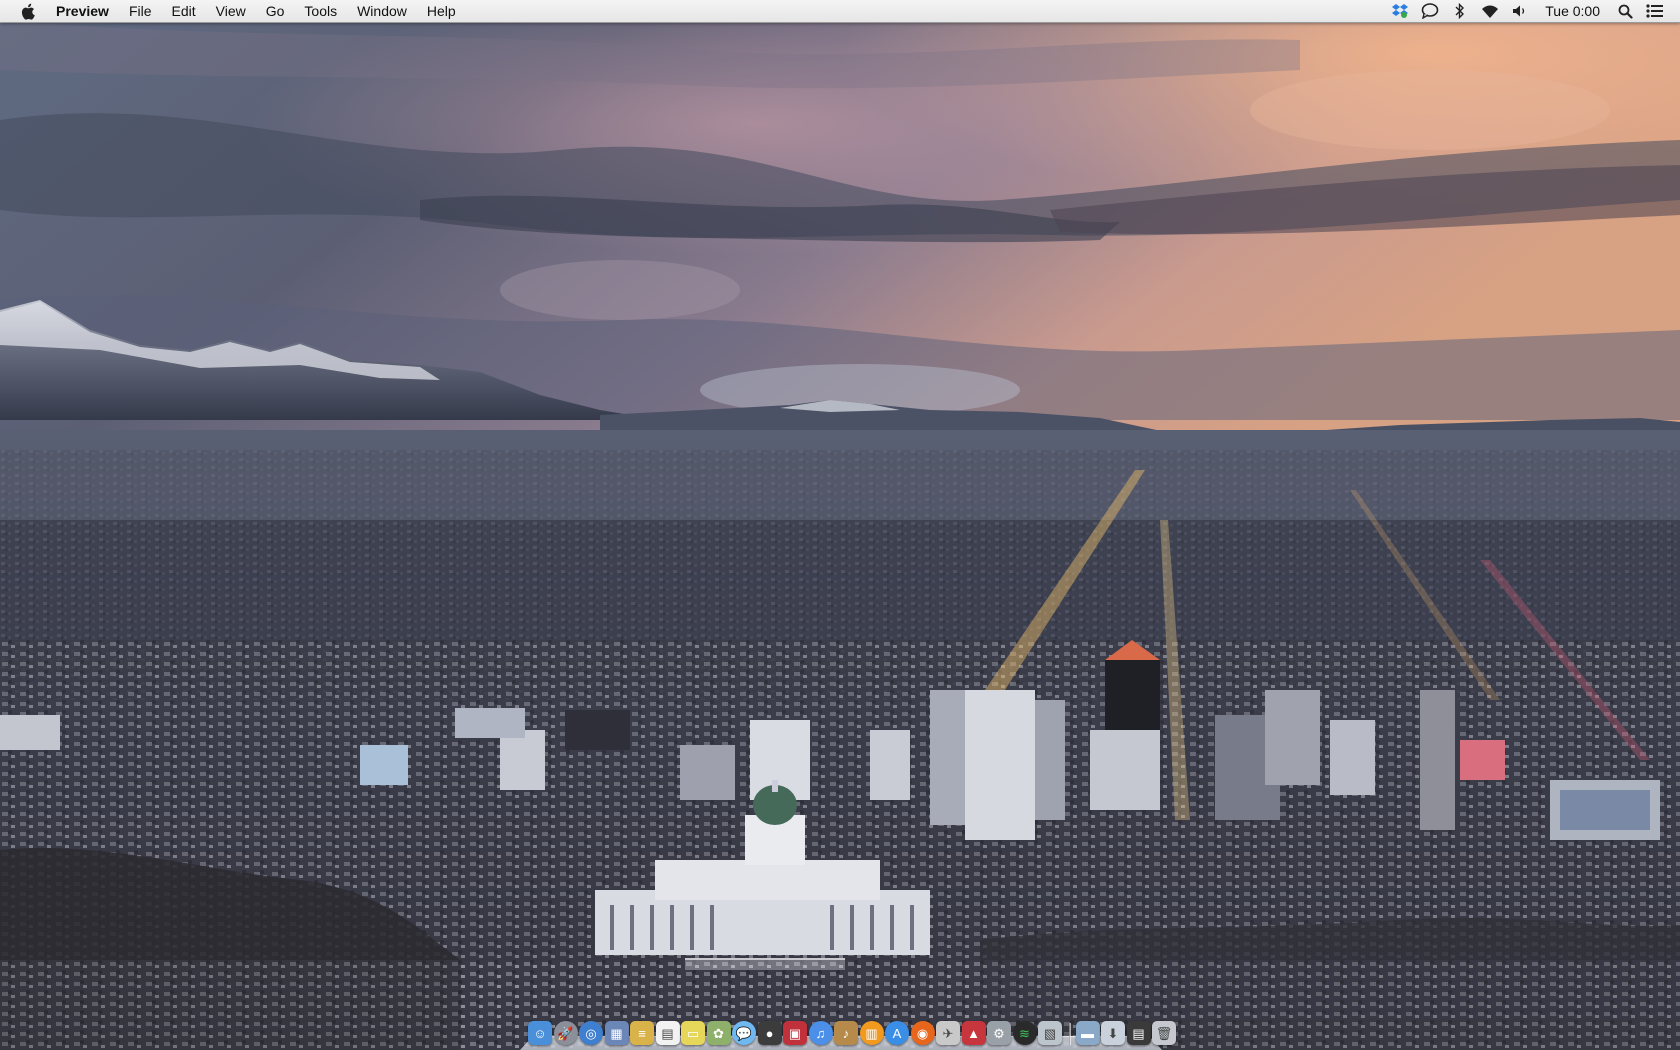 The width and height of the screenshot is (1680, 1050). I want to click on notification-glyph, so click(1654, 11).